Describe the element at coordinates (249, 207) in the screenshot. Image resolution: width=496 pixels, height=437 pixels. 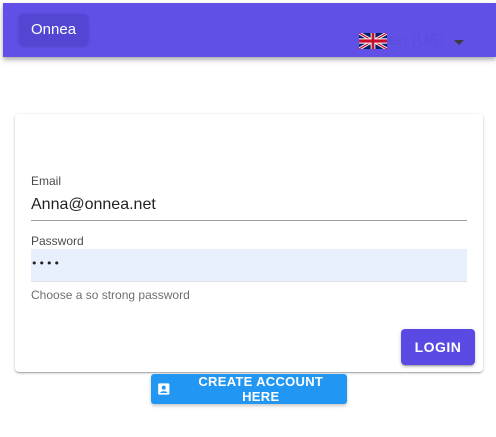
I see `email-field: Anna@onnea.net` at that location.